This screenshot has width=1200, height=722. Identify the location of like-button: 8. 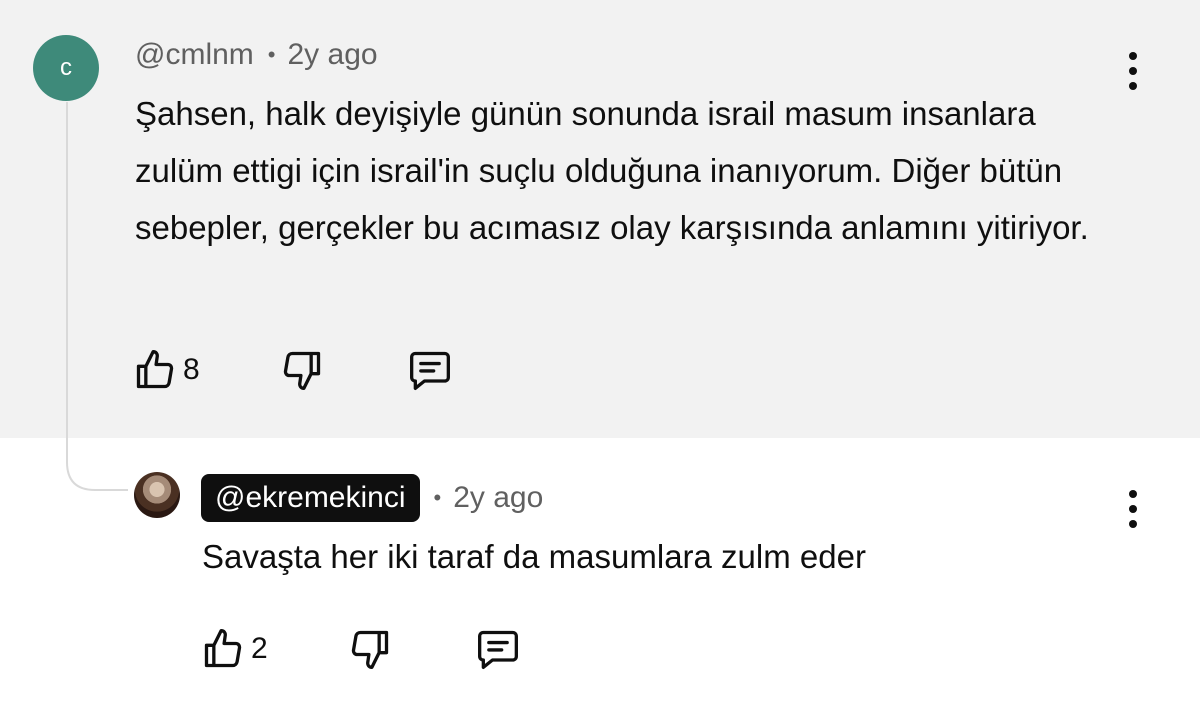
(166, 370).